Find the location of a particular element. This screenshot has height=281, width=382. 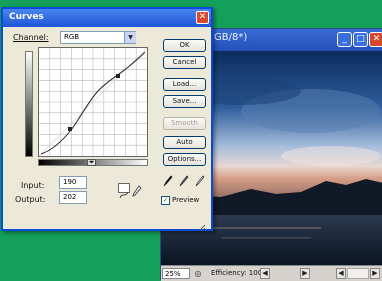

arrow-right-icon: ▶ is located at coordinates (305, 273).